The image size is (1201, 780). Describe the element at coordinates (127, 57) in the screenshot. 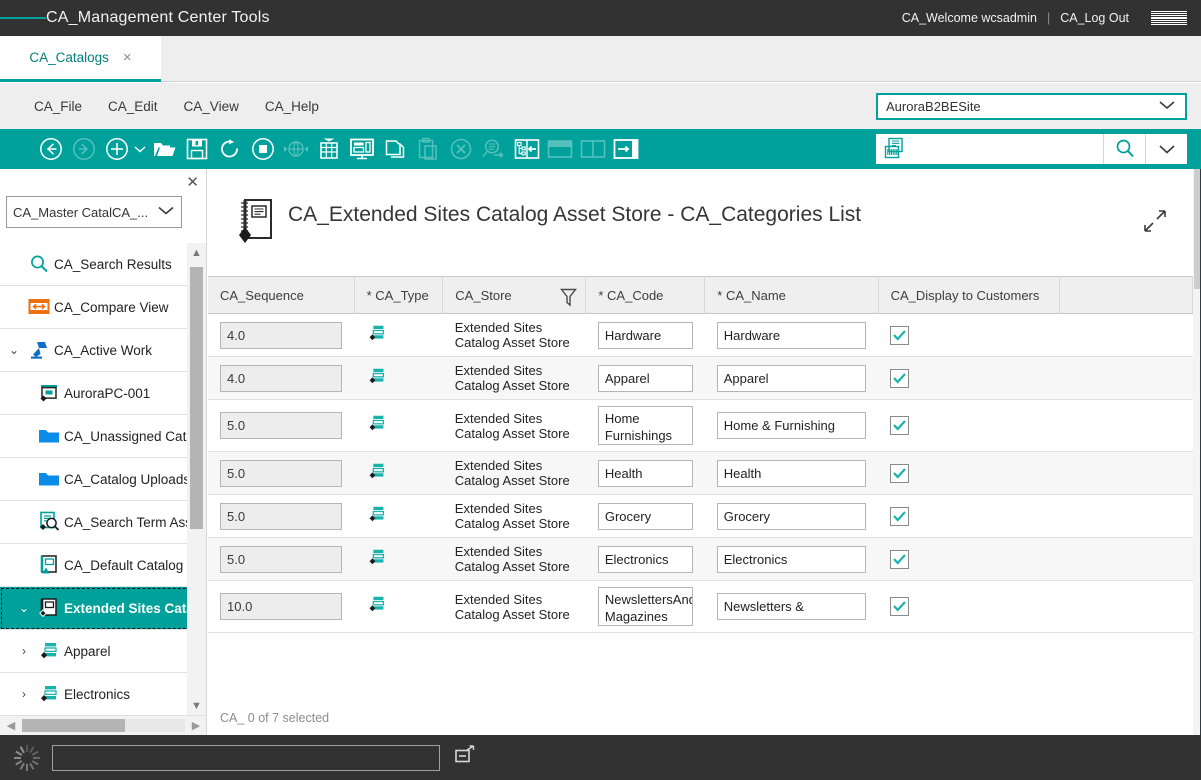

I see `close-icon: ×` at that location.